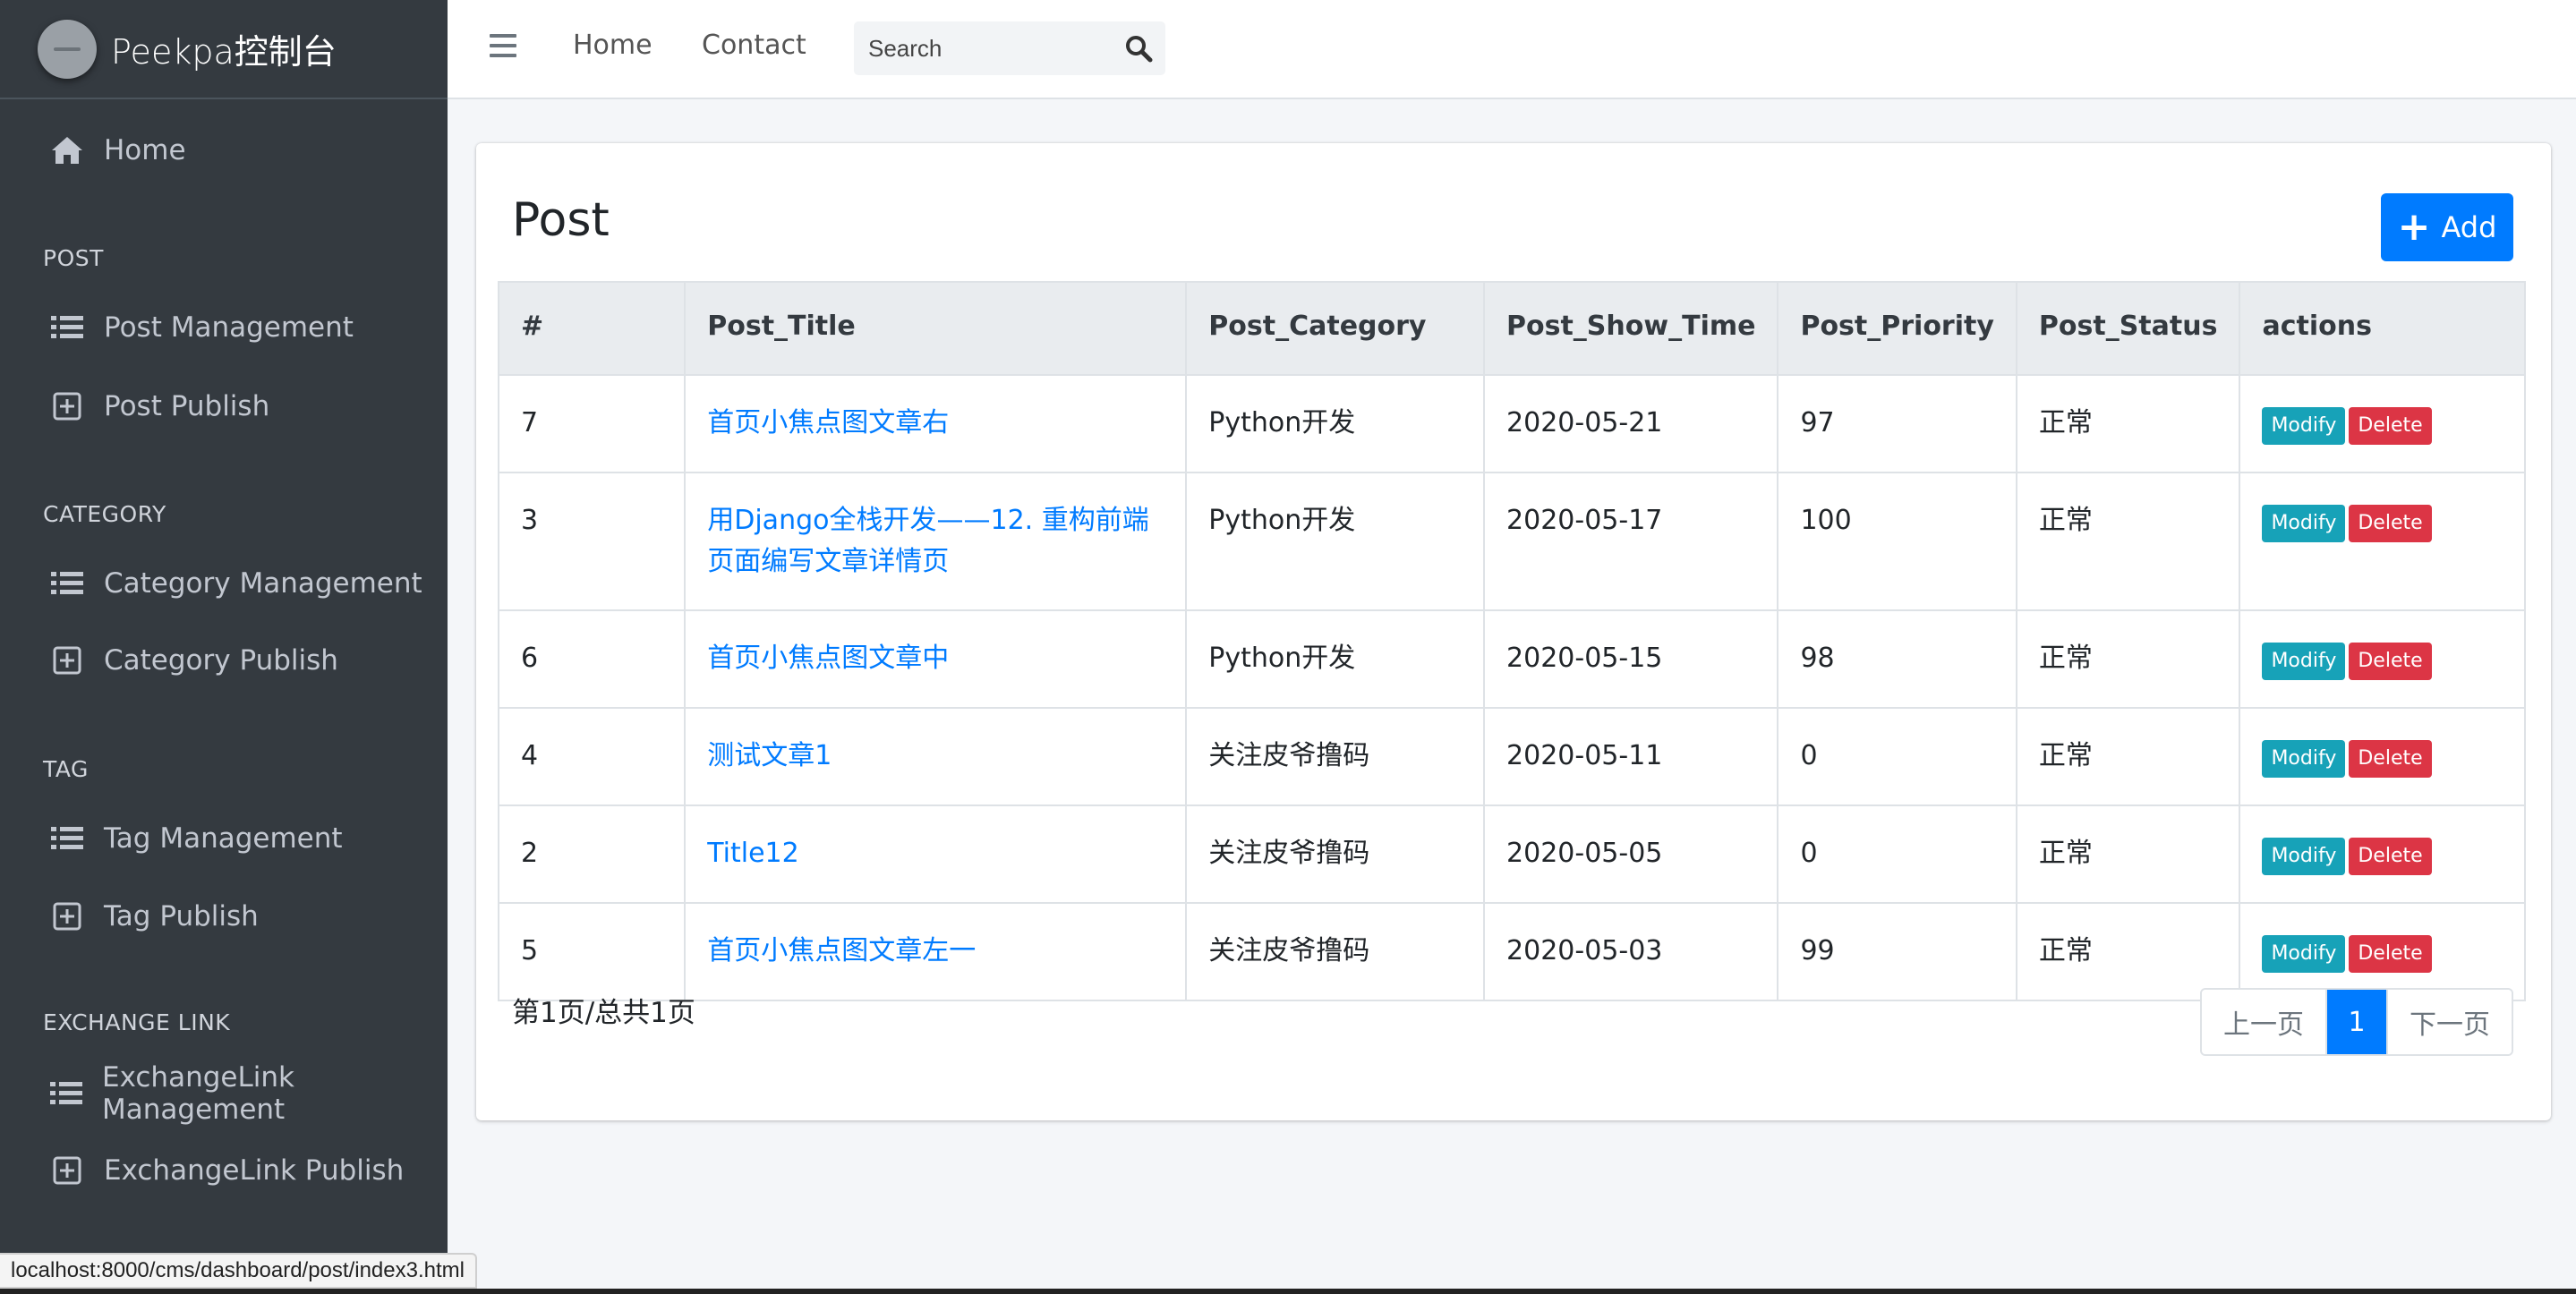 The image size is (2576, 1294). I want to click on cell-show-time: 2020-05-05, so click(1631, 854).